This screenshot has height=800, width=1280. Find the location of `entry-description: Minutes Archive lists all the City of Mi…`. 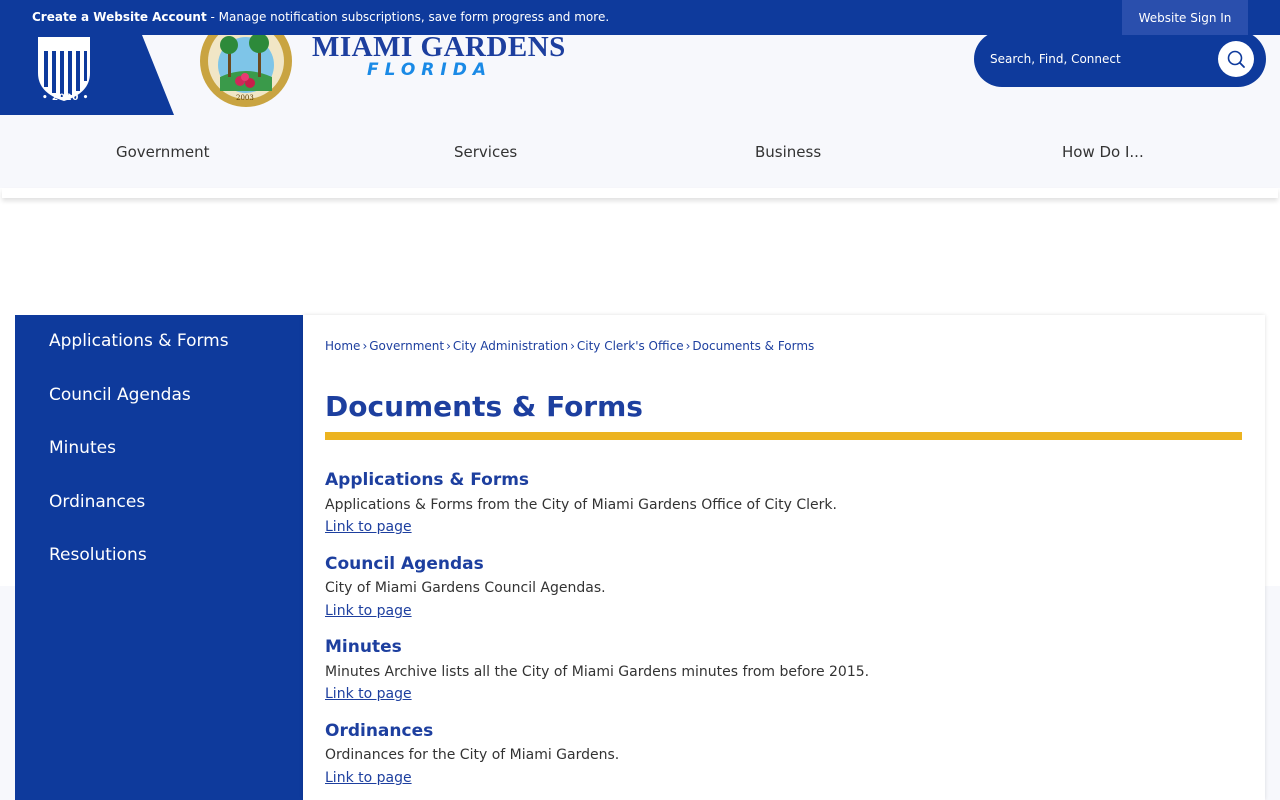

entry-description: Minutes Archive lists all the City of Mi… is located at coordinates (597, 672).